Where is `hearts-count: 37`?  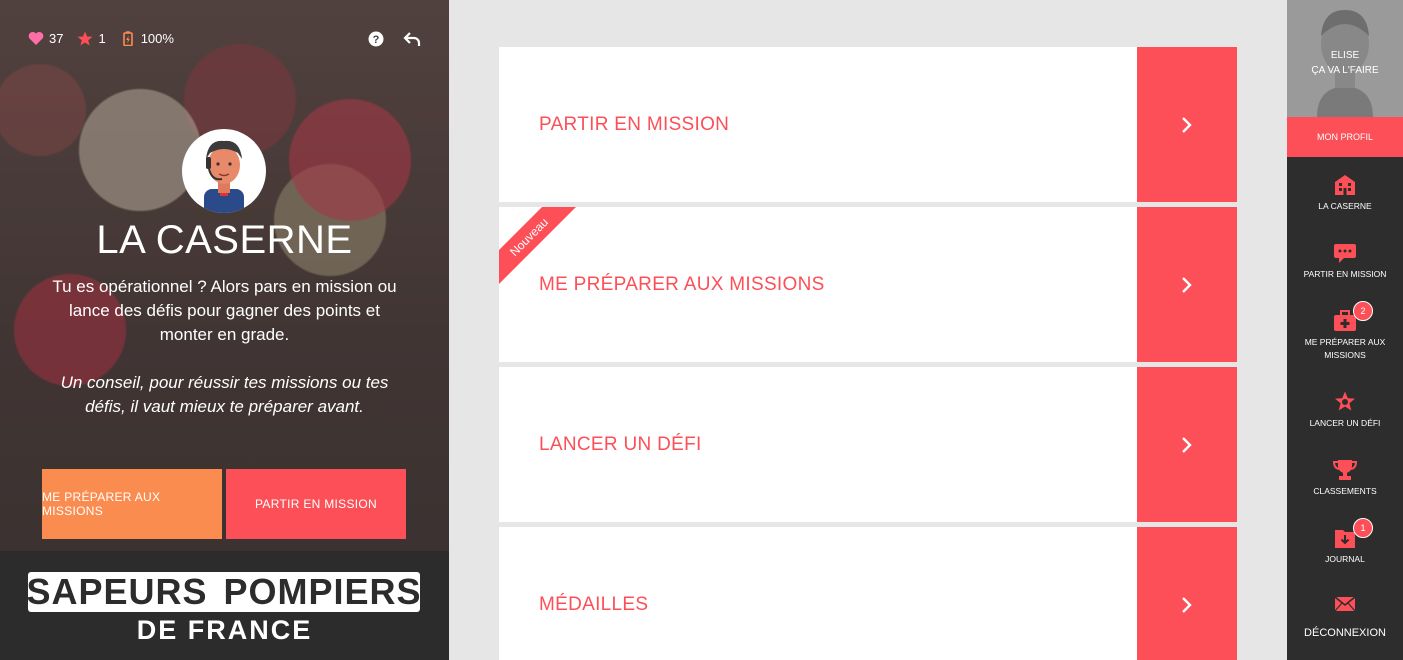
hearts-count: 37 is located at coordinates (56, 38).